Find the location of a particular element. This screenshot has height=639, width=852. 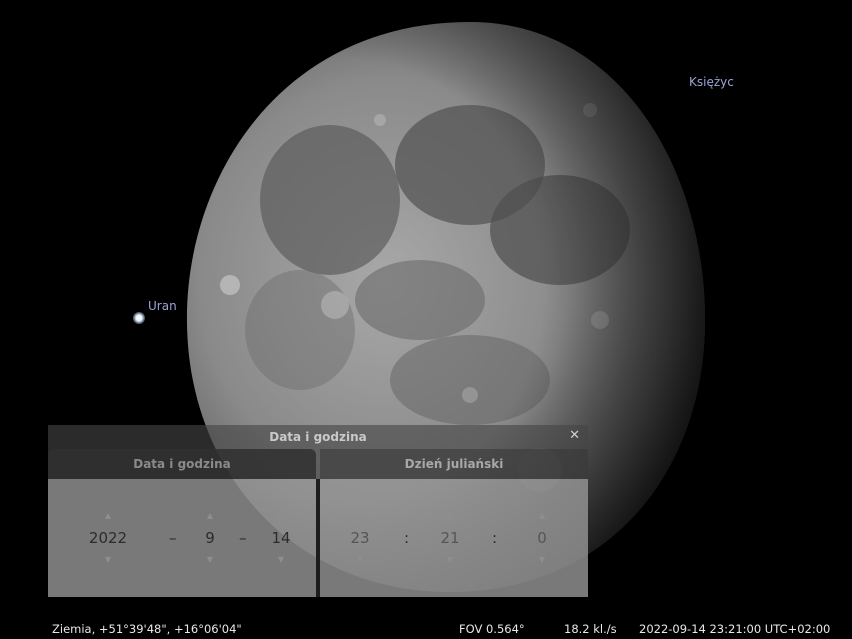

second-spinbox: ▲ 0 ▼ is located at coordinates (542, 541).